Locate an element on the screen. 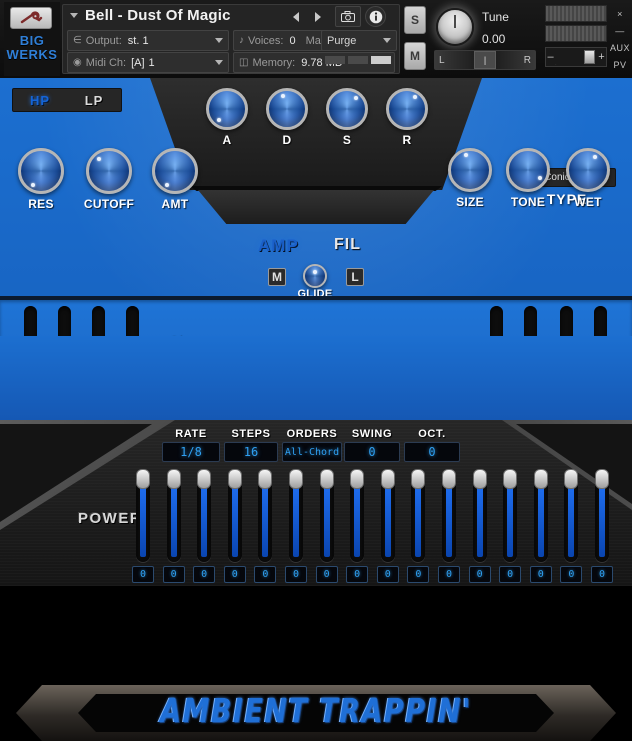 This screenshot has width=632, height=741. pv-button: PV is located at coordinates (620, 65).